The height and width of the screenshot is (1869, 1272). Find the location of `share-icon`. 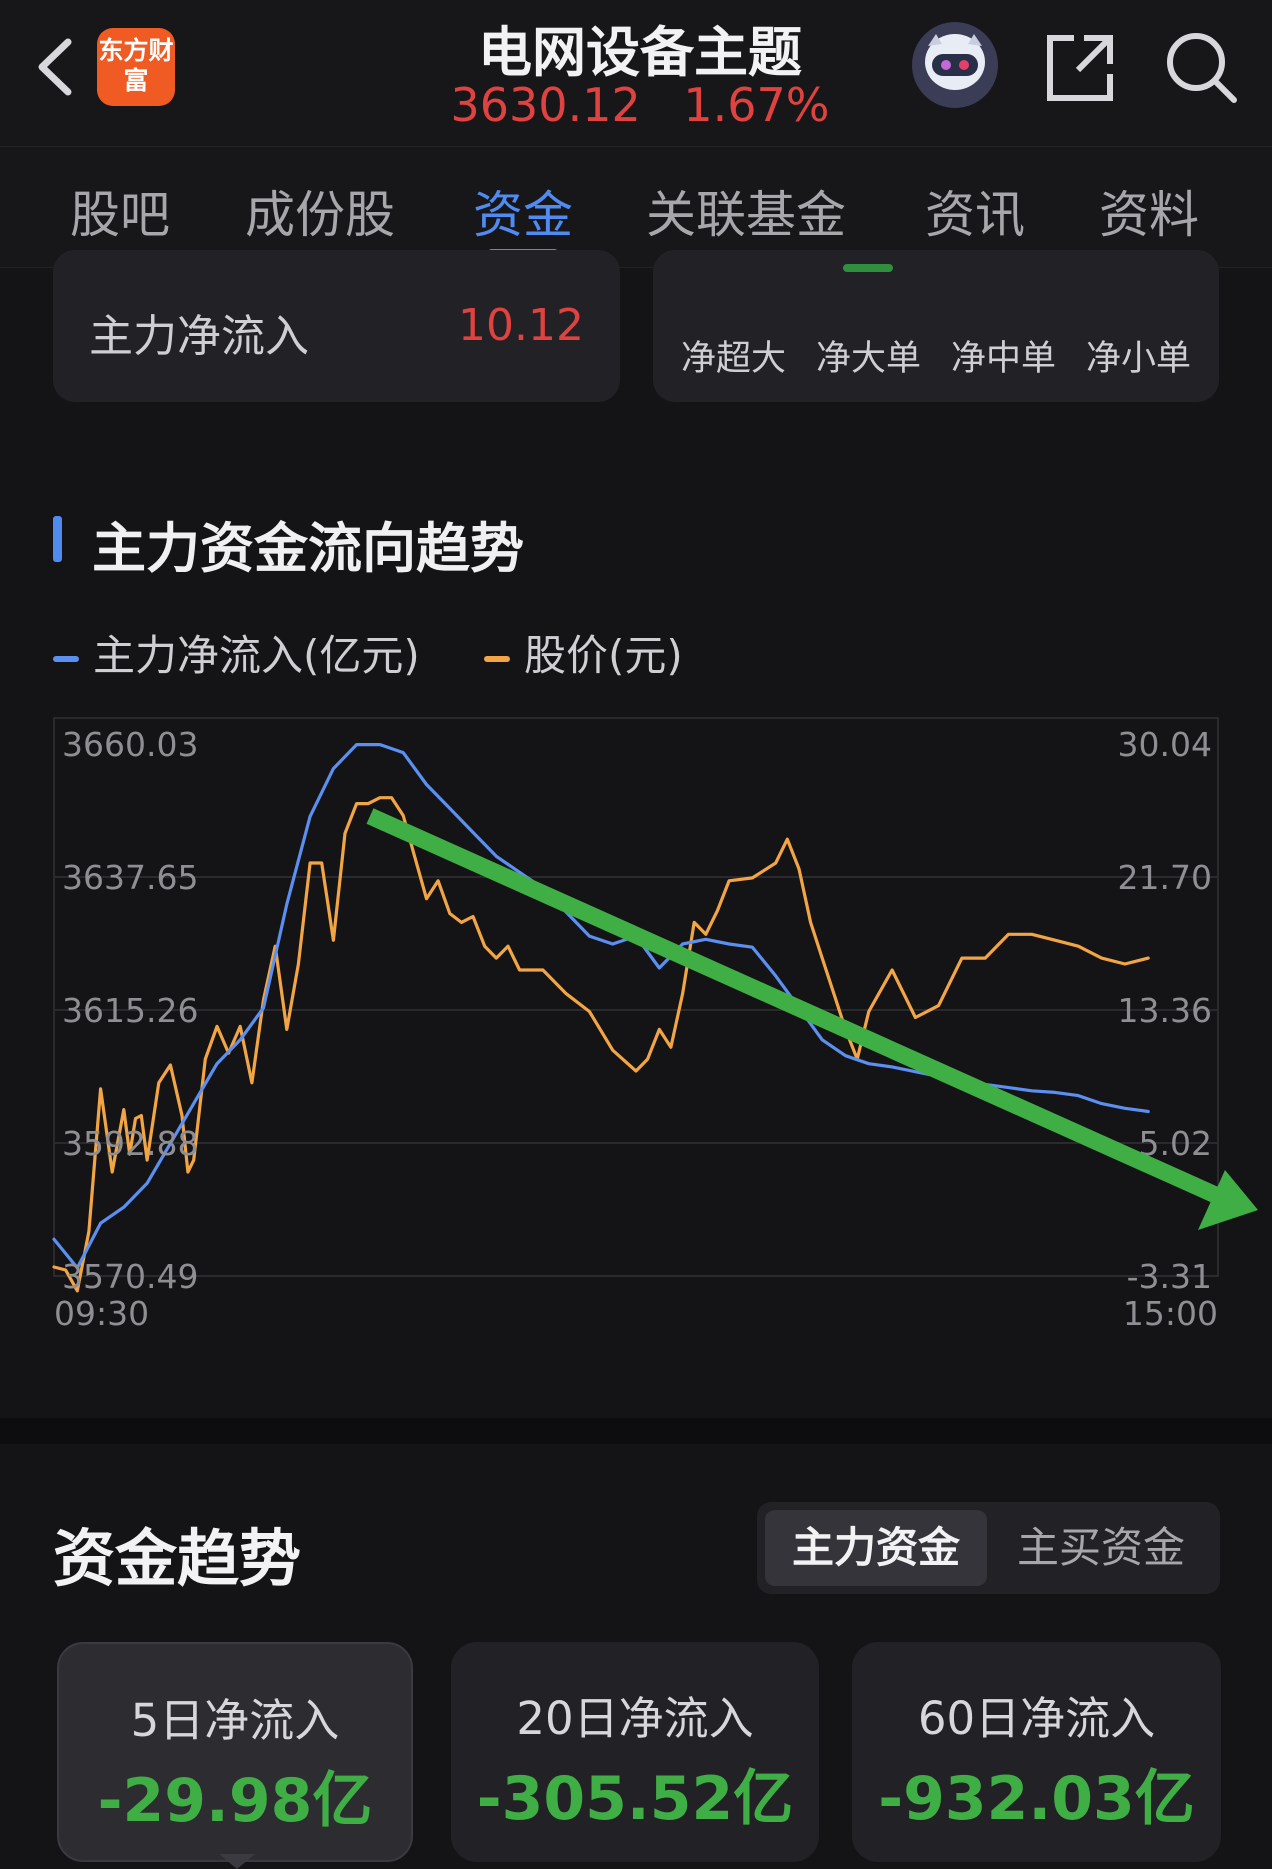

share-icon is located at coordinates (1080, 68).